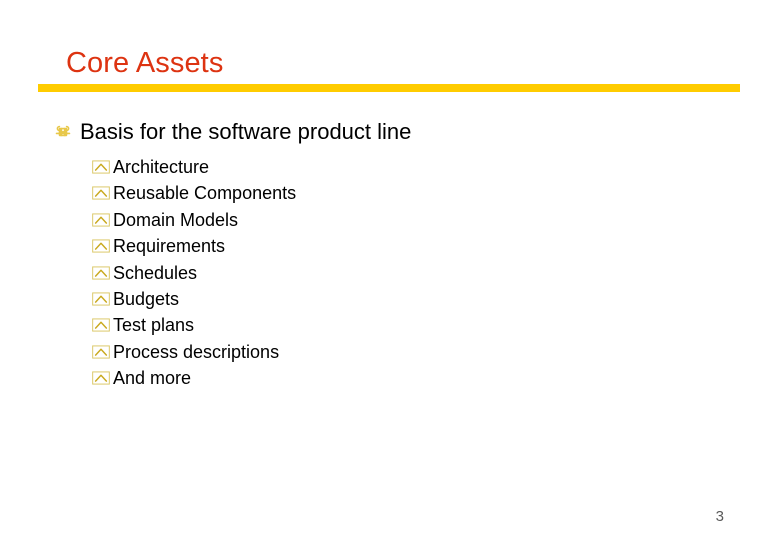  What do you see at coordinates (432, 380) in the screenshot?
I see `list-item: And more` at bounding box center [432, 380].